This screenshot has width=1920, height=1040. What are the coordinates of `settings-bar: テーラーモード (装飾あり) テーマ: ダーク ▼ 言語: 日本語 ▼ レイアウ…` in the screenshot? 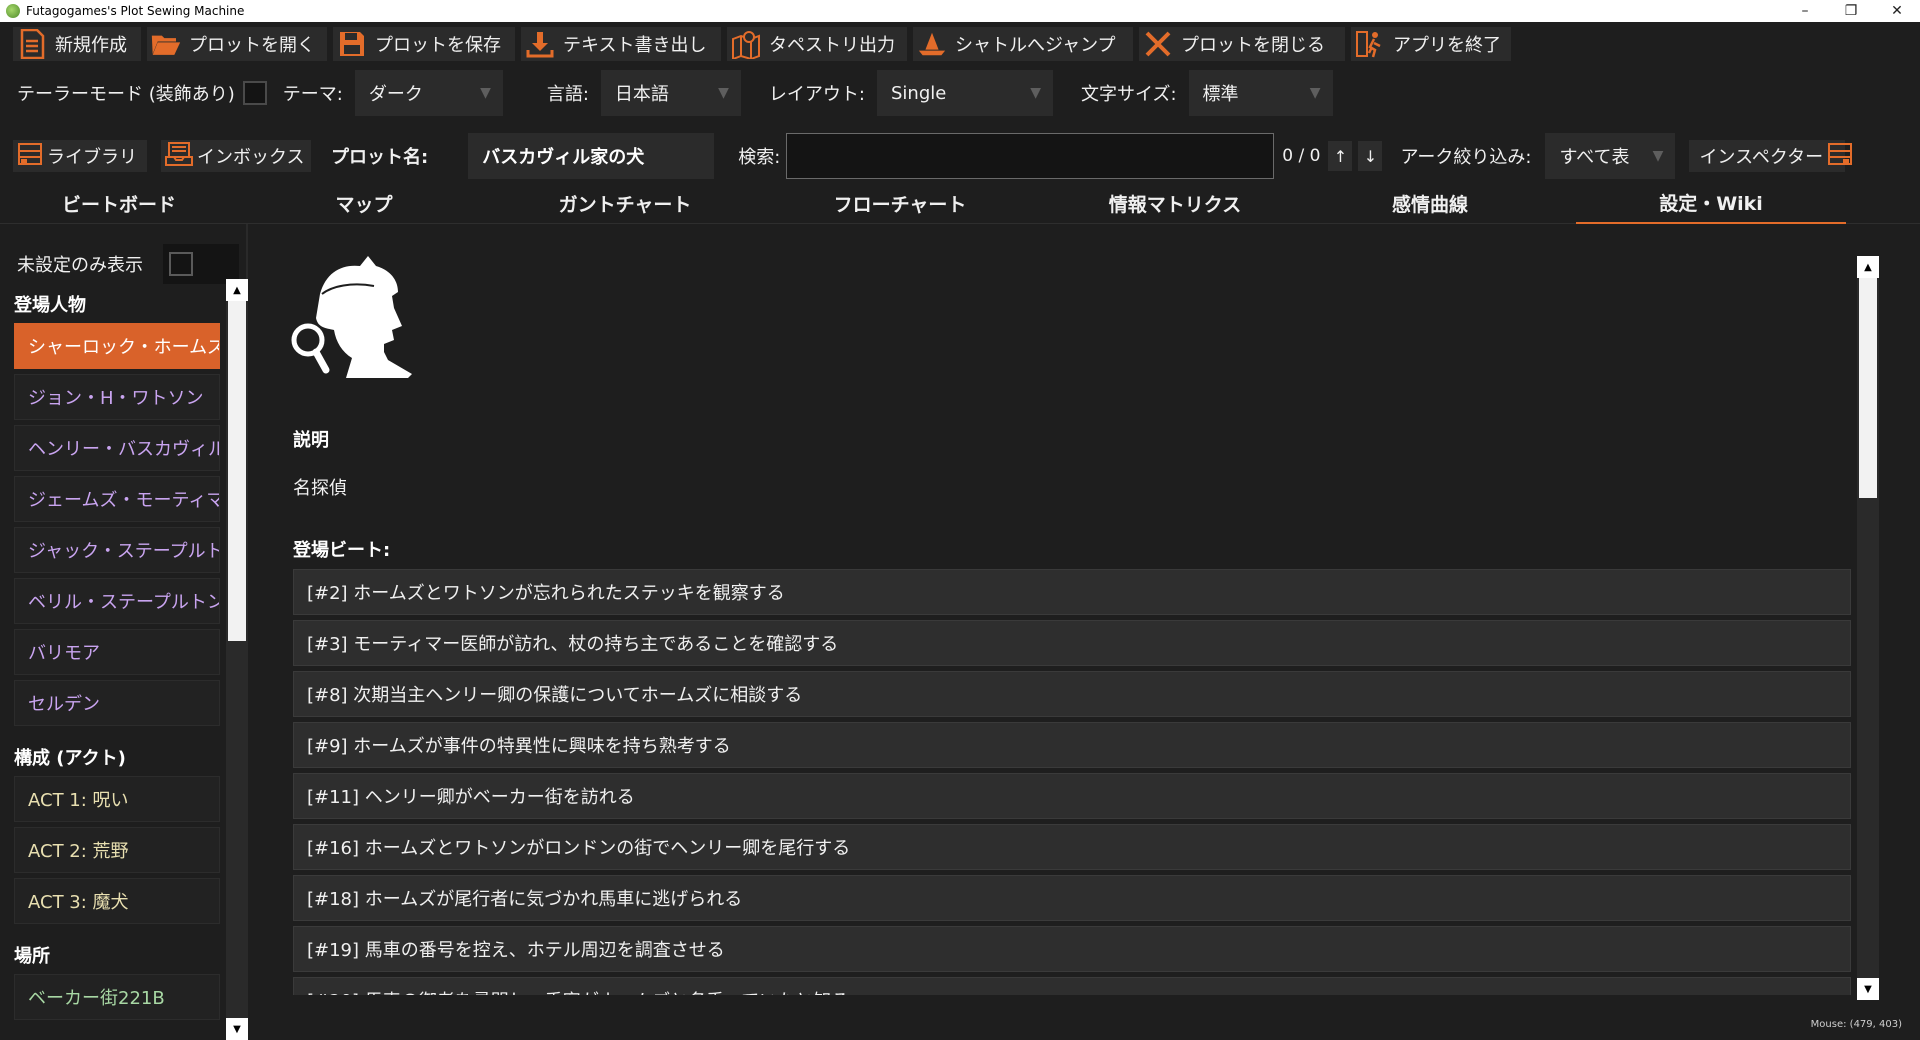 It's located at (960, 93).